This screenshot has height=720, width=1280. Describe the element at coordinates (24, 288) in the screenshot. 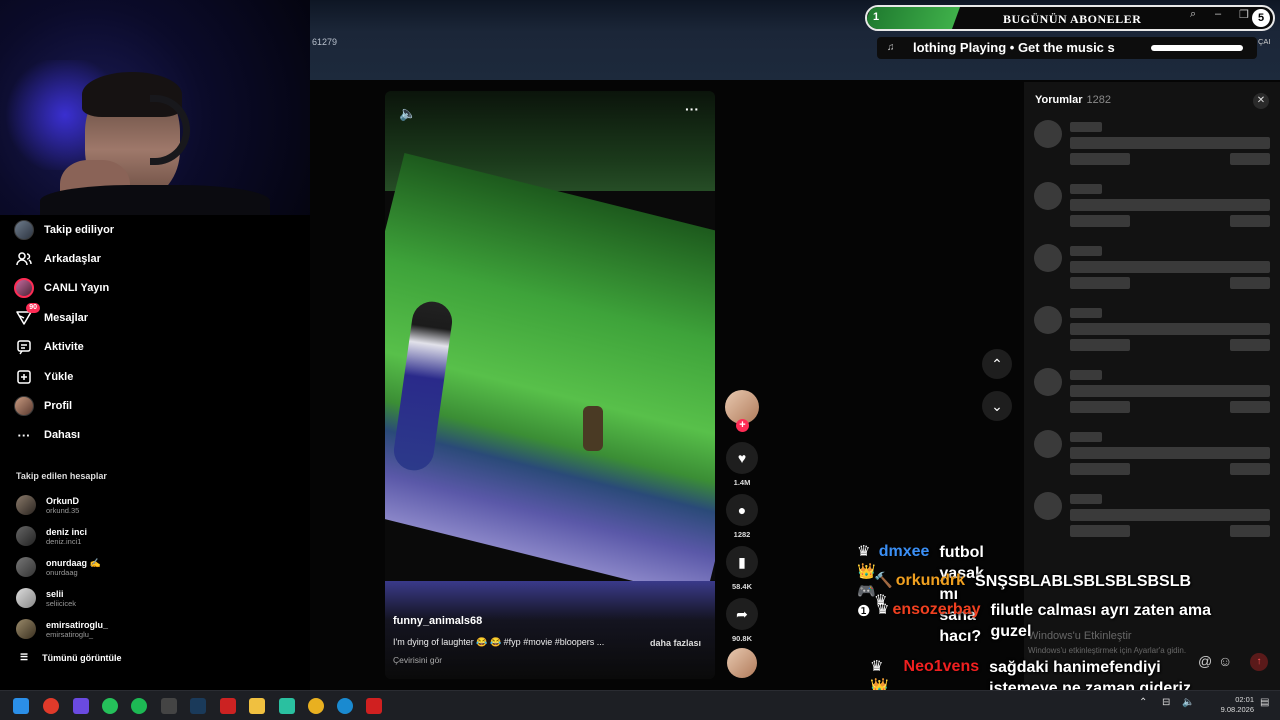

I see `live-icon` at that location.